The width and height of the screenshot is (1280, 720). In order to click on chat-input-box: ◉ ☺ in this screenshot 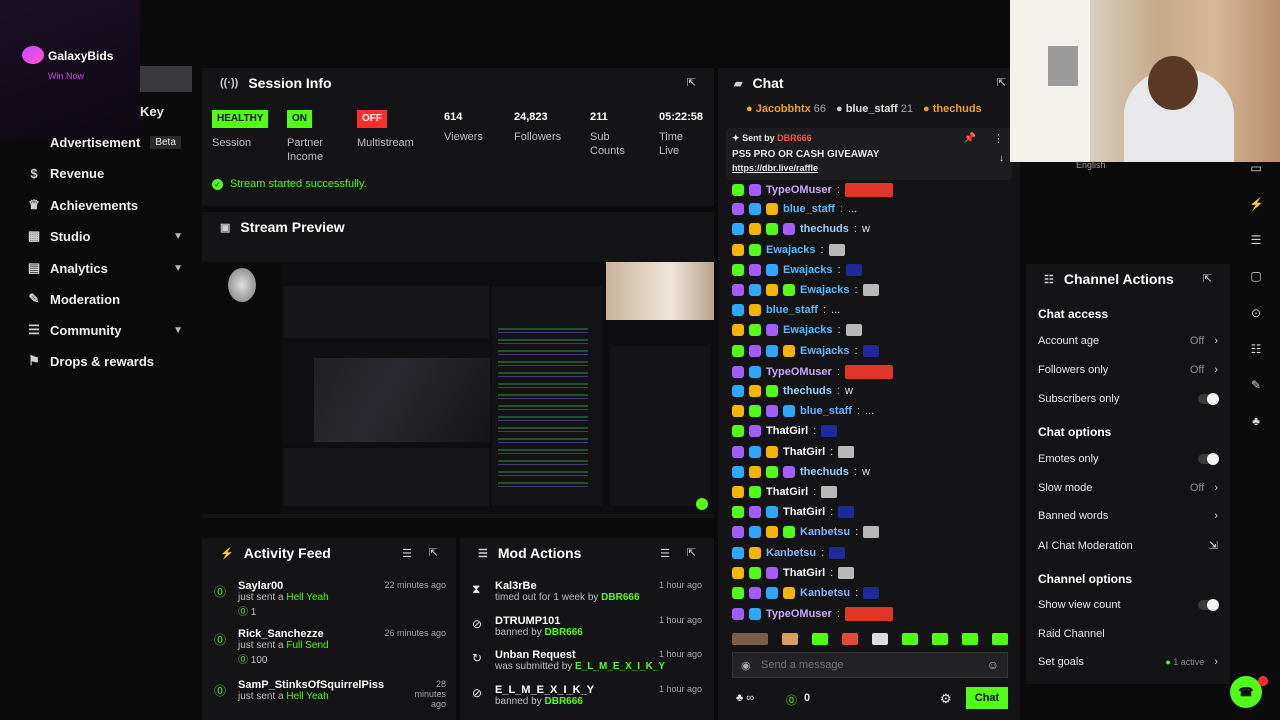, I will do `click(870, 665)`.